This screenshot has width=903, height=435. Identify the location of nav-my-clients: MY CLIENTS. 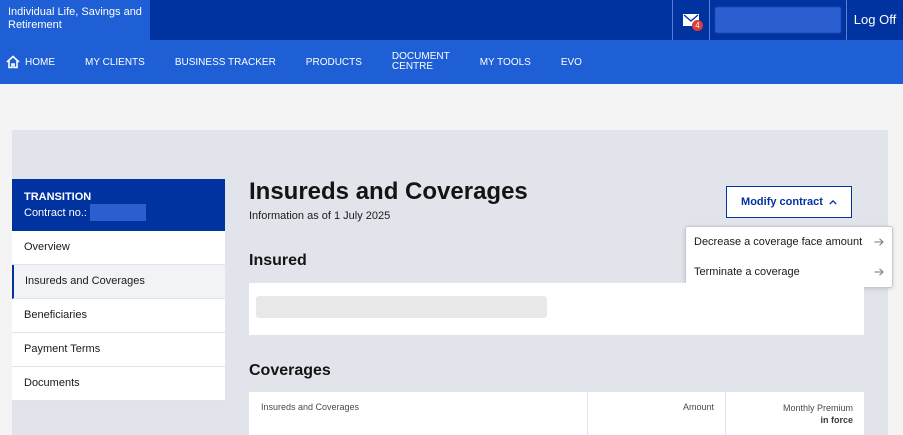
(115, 62).